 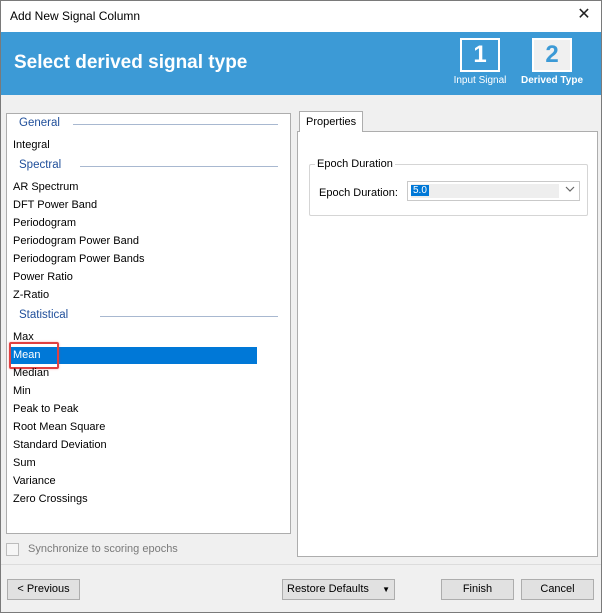 What do you see at coordinates (552, 80) in the screenshot?
I see `step-label: Derived Type` at bounding box center [552, 80].